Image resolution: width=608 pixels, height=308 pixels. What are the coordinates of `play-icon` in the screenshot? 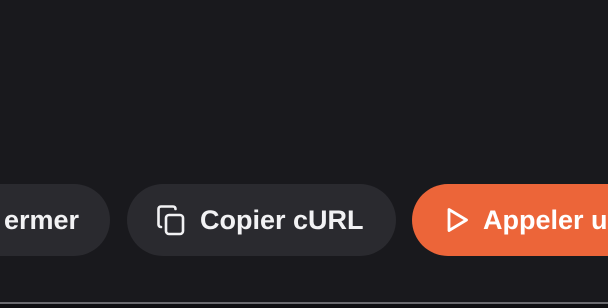 It's located at (457, 220).